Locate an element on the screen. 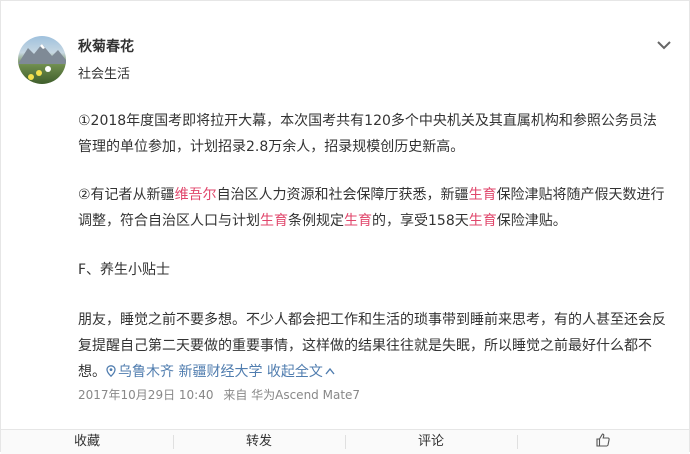 The width and height of the screenshot is (690, 454). favorite-button: 收藏 is located at coordinates (87, 442).